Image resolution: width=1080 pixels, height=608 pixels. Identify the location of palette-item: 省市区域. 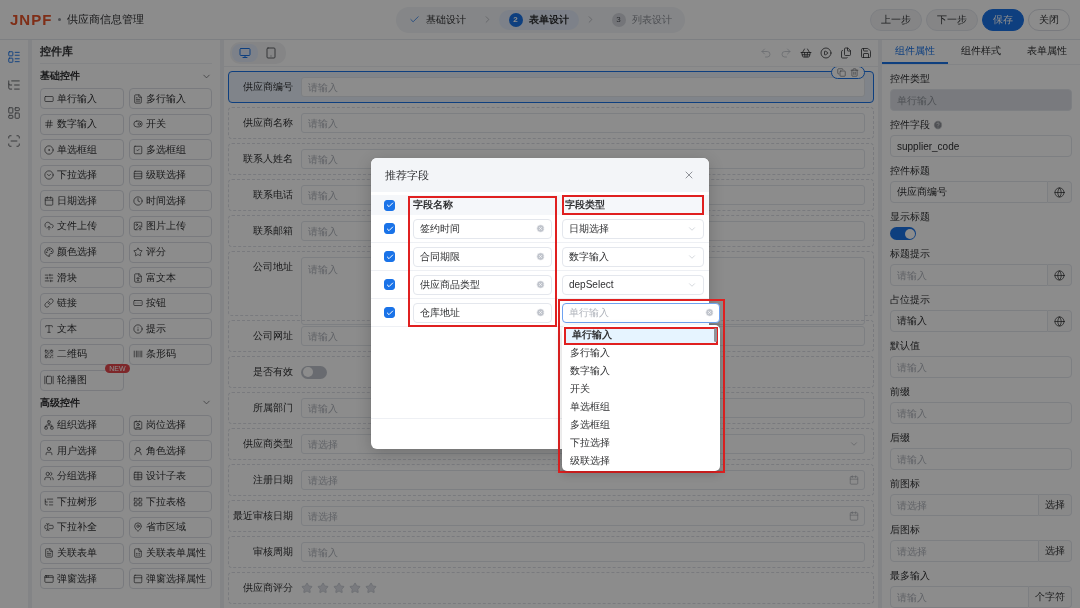
(170, 527).